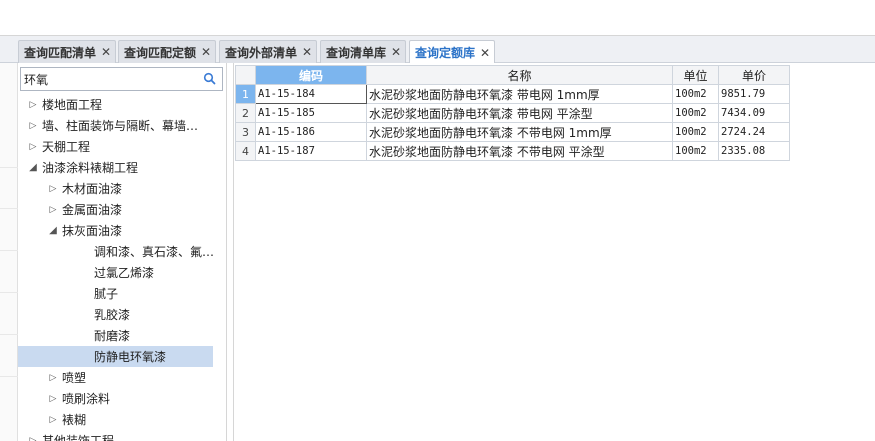  What do you see at coordinates (116, 398) in the screenshot?
I see `tree-item: ▷ 喷刷涂料` at bounding box center [116, 398].